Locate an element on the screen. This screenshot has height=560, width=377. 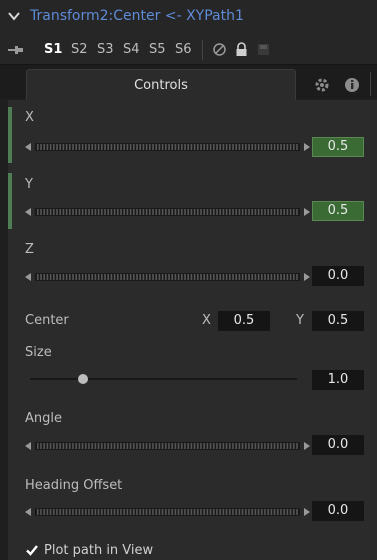
slot-s1: S1 is located at coordinates (53, 49).